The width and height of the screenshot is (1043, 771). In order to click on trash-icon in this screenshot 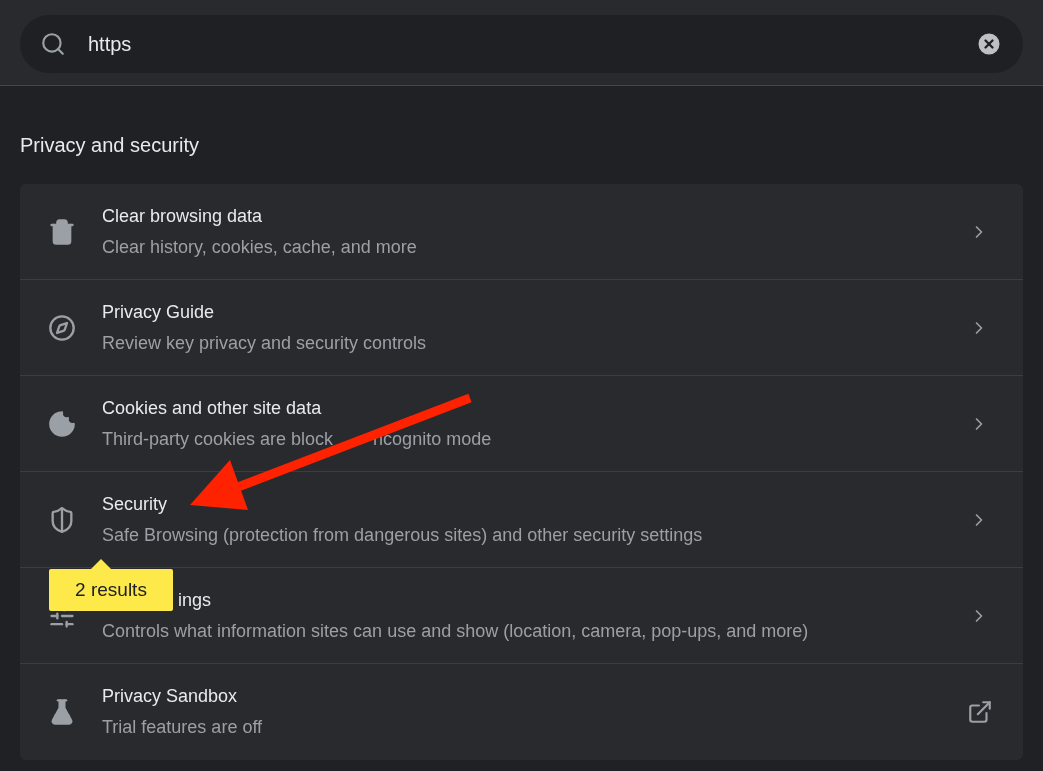, I will do `click(62, 231)`.